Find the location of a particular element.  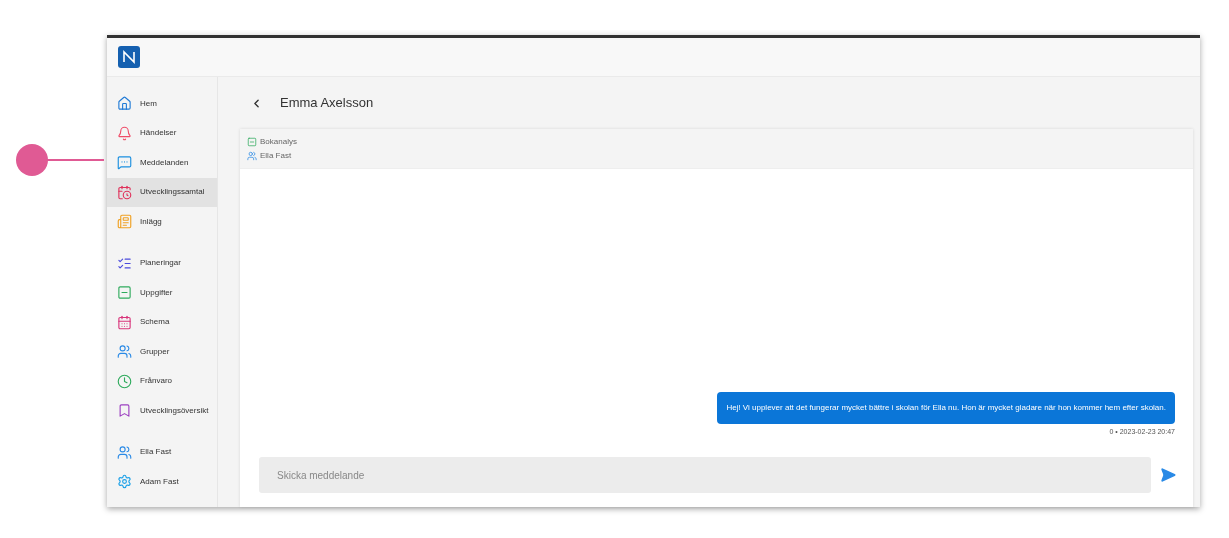

send-icon is located at coordinates (1168, 475).